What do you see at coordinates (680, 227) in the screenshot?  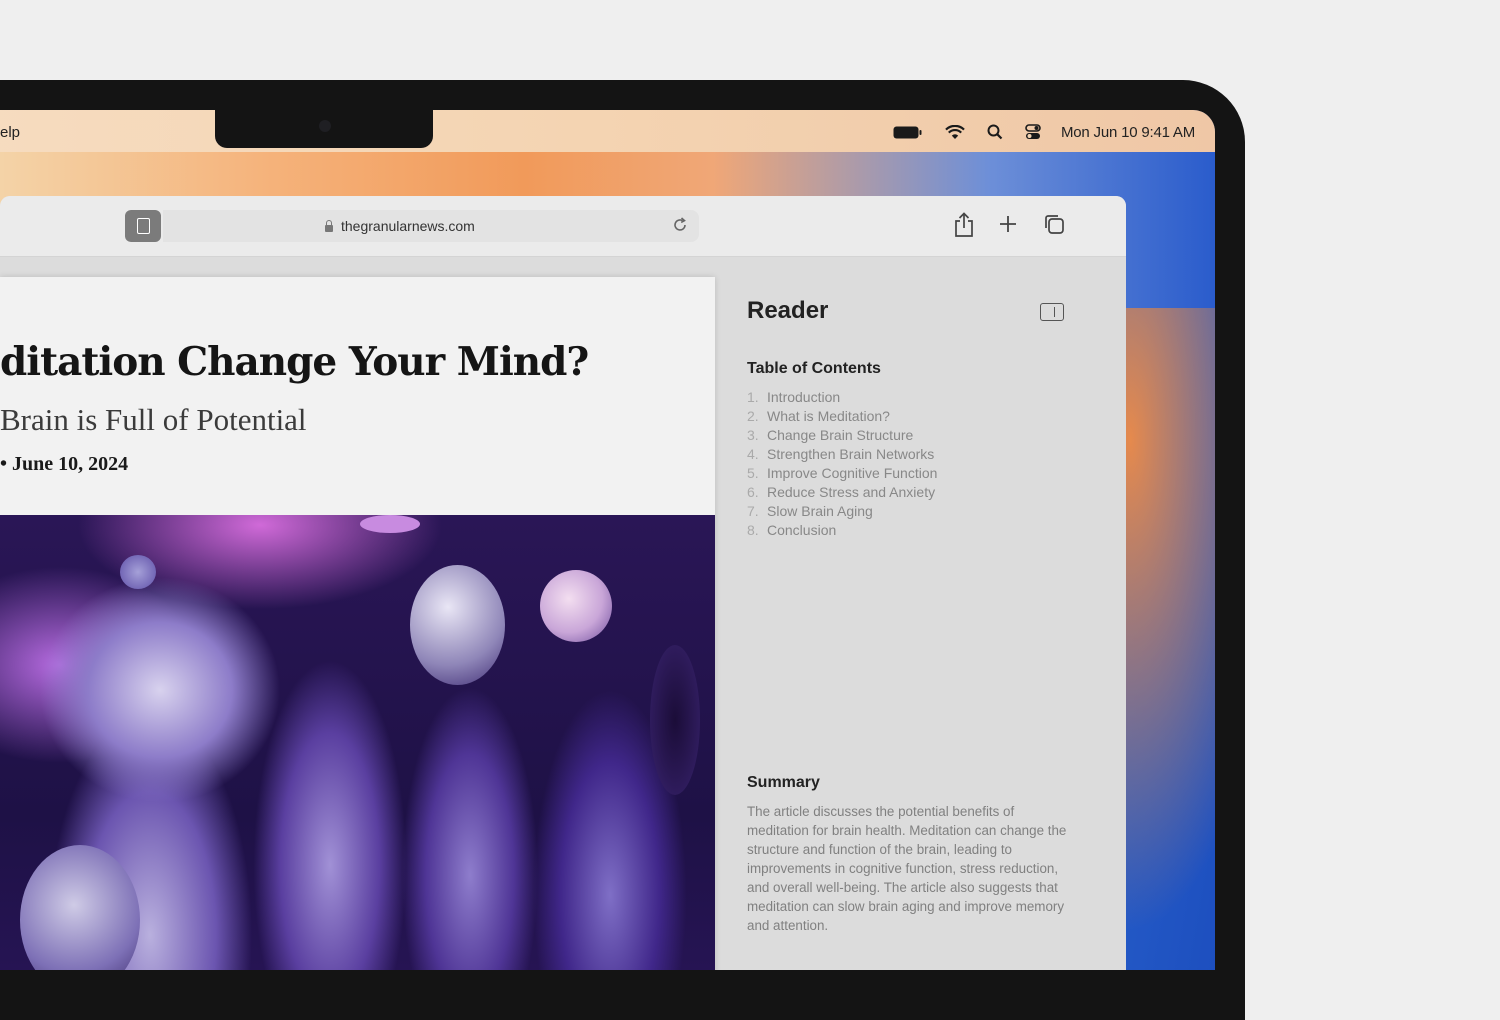 I see `reload-icon` at bounding box center [680, 227].